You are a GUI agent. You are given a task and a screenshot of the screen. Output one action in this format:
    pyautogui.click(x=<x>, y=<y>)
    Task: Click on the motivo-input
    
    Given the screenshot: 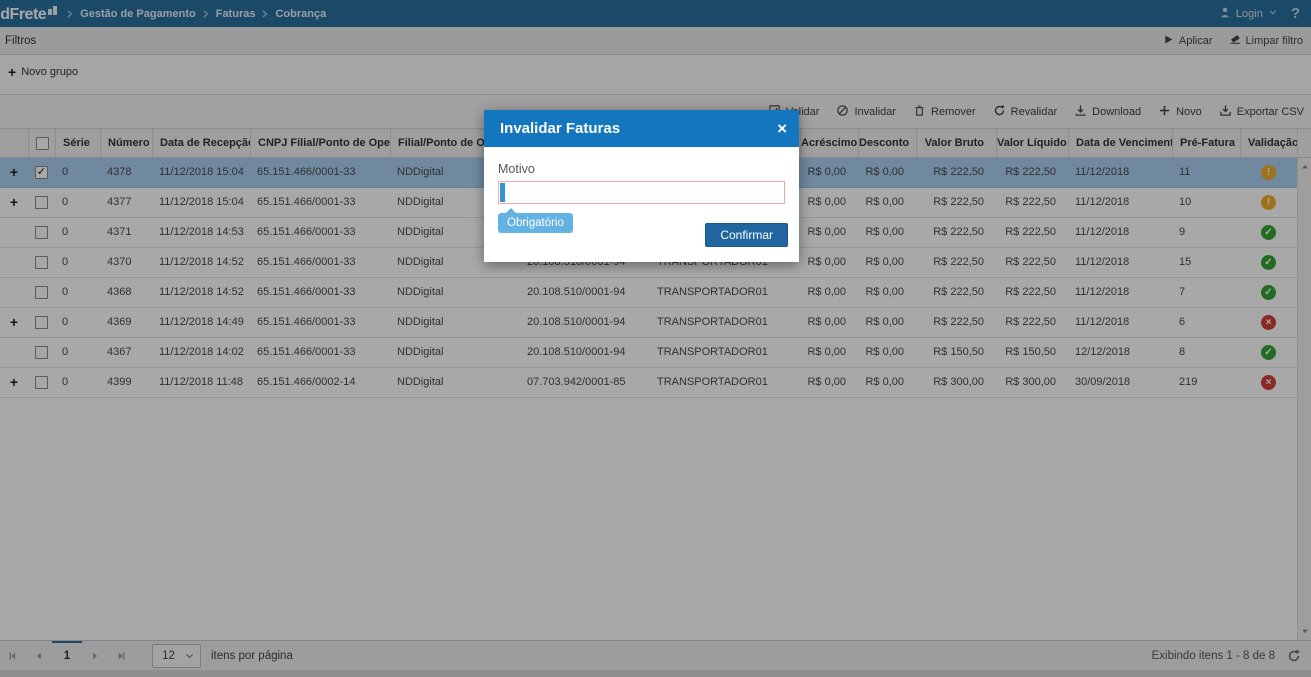 What is the action you would take?
    pyautogui.click(x=641, y=192)
    